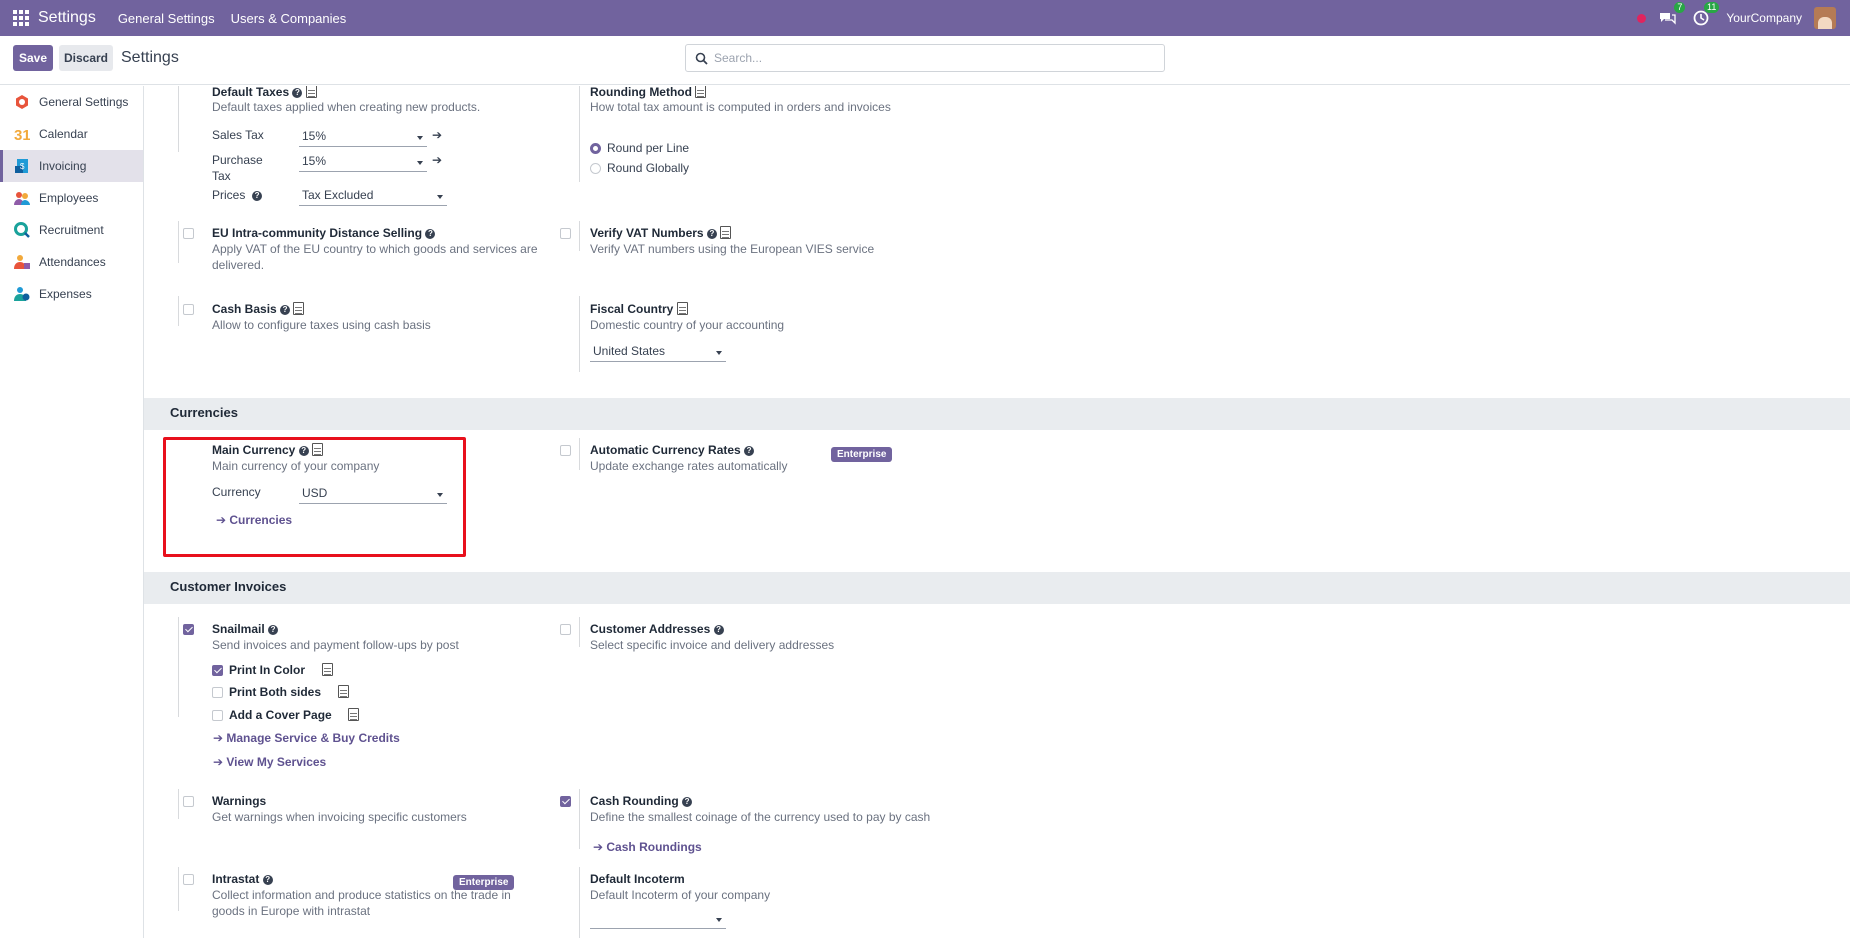  I want to click on round-globally-label: Round Globally, so click(648, 168).